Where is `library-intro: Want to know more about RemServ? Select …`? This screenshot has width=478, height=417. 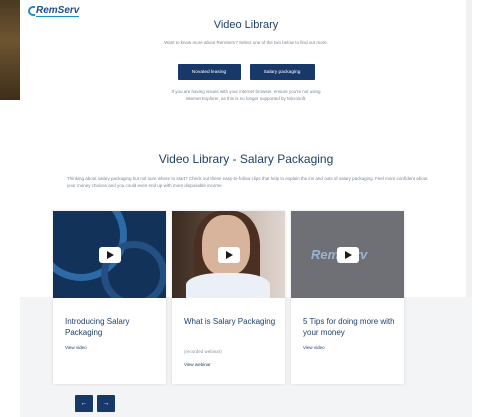
library-intro: Want to know more about RemServ? Select … is located at coordinates (246, 42).